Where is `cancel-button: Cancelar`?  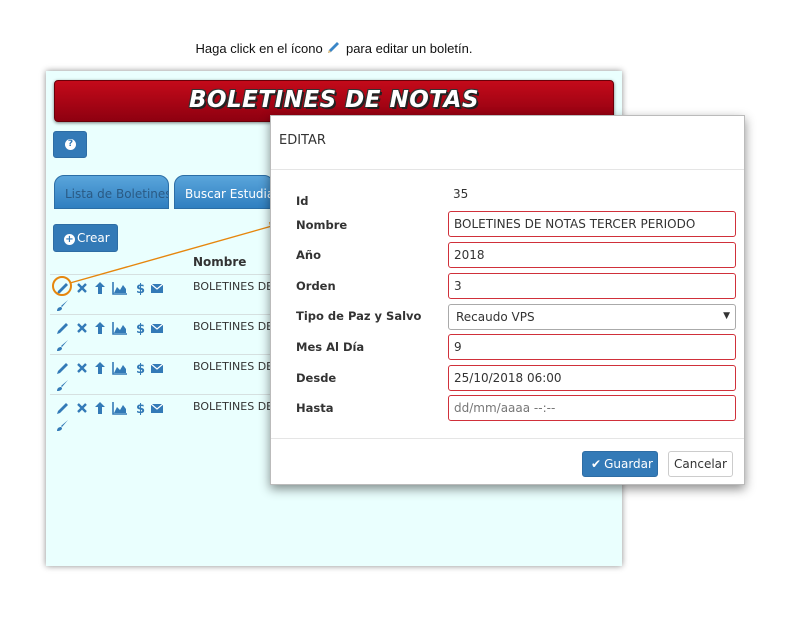 cancel-button: Cancelar is located at coordinates (700, 464).